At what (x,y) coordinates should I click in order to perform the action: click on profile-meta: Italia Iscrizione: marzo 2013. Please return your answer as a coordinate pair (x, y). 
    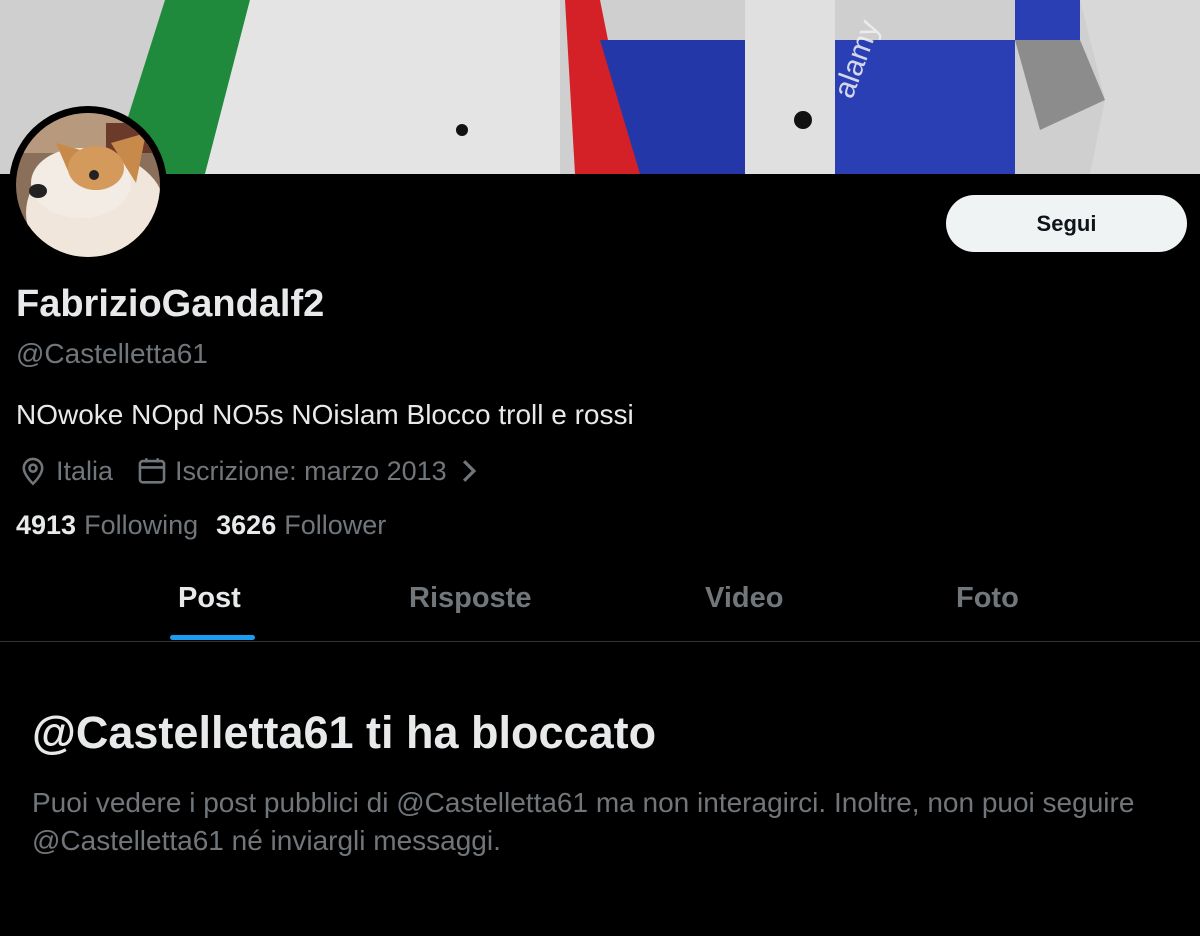
    Looking at the image, I should click on (258, 471).